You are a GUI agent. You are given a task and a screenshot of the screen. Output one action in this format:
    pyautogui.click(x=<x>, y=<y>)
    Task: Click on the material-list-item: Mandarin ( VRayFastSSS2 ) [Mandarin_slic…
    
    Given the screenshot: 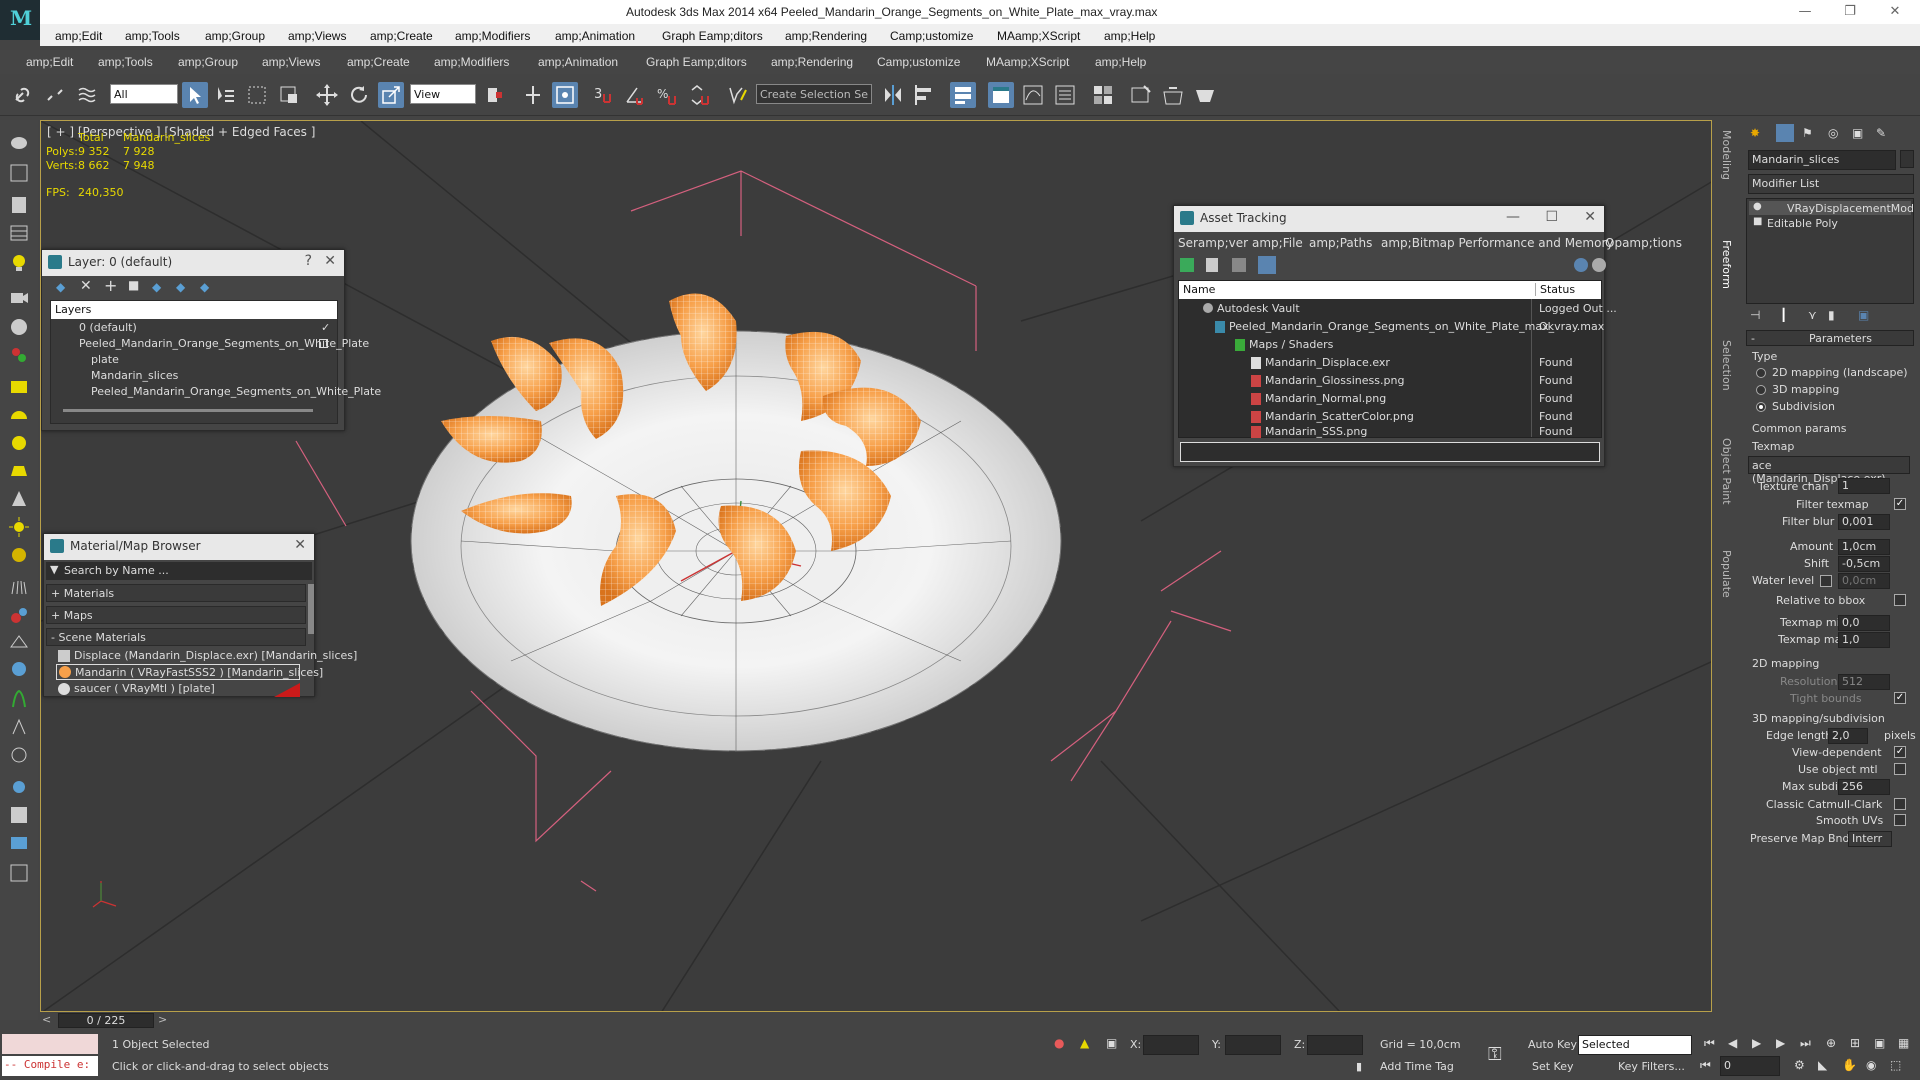 What is the action you would take?
    pyautogui.click(x=189, y=672)
    